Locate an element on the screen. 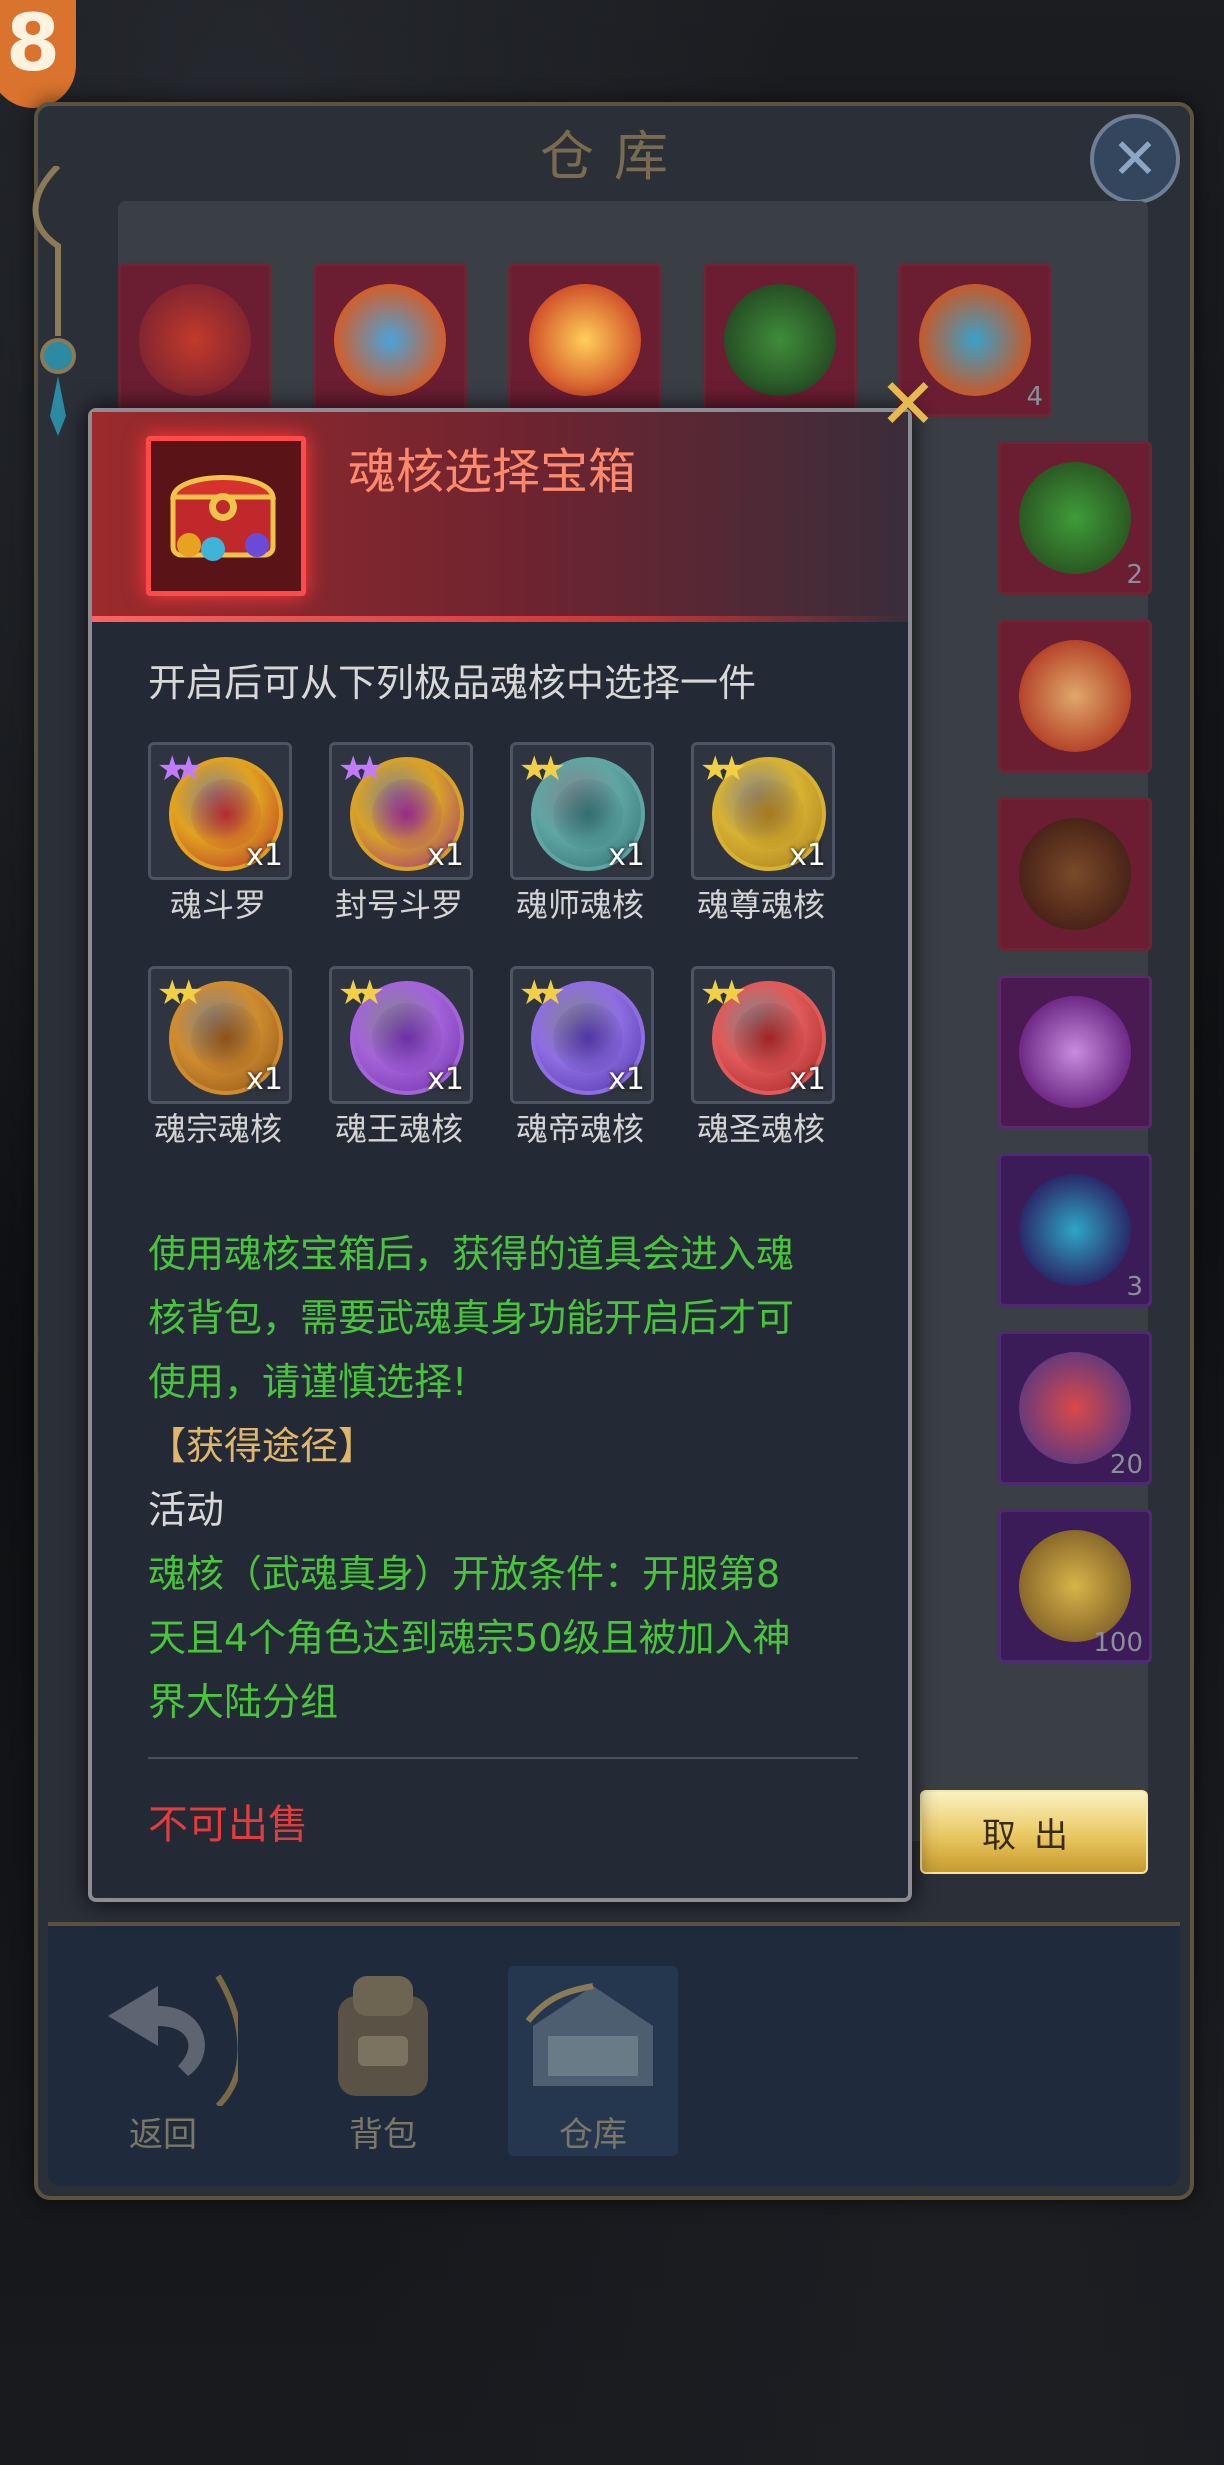 Image resolution: width=1224 pixels, height=2465 pixels. warehouse-slot: 100 is located at coordinates (1075, 1586).